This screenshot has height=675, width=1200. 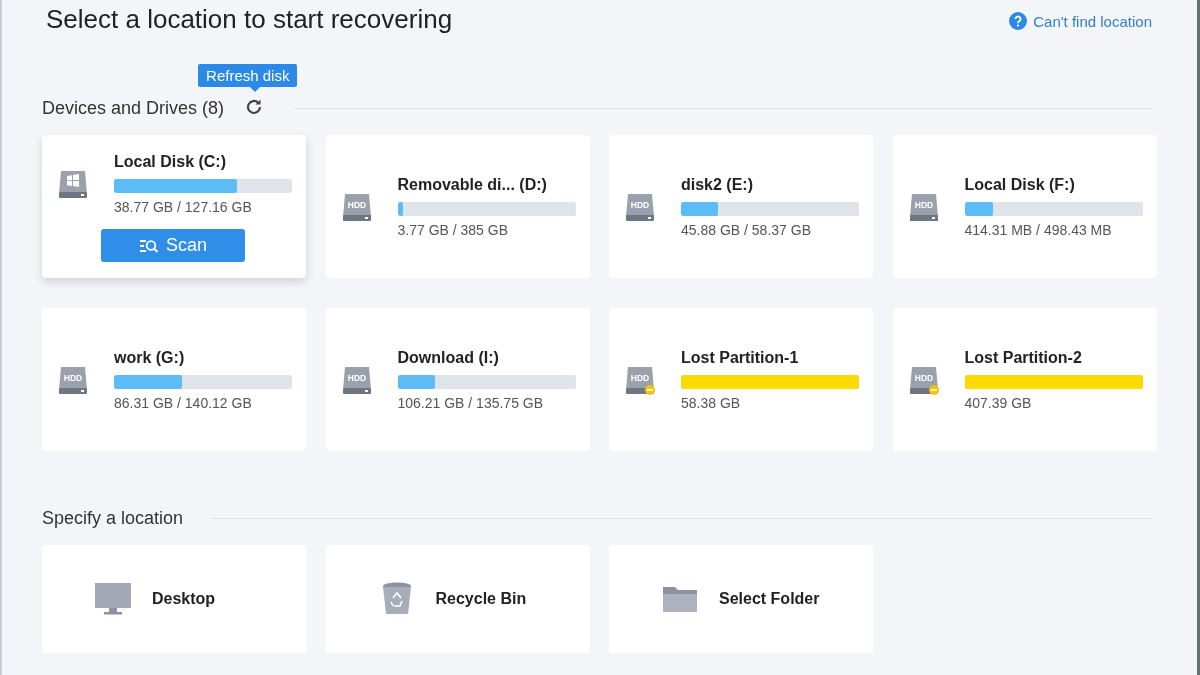 What do you see at coordinates (73, 184) in the screenshot?
I see `windows-drive-icon` at bounding box center [73, 184].